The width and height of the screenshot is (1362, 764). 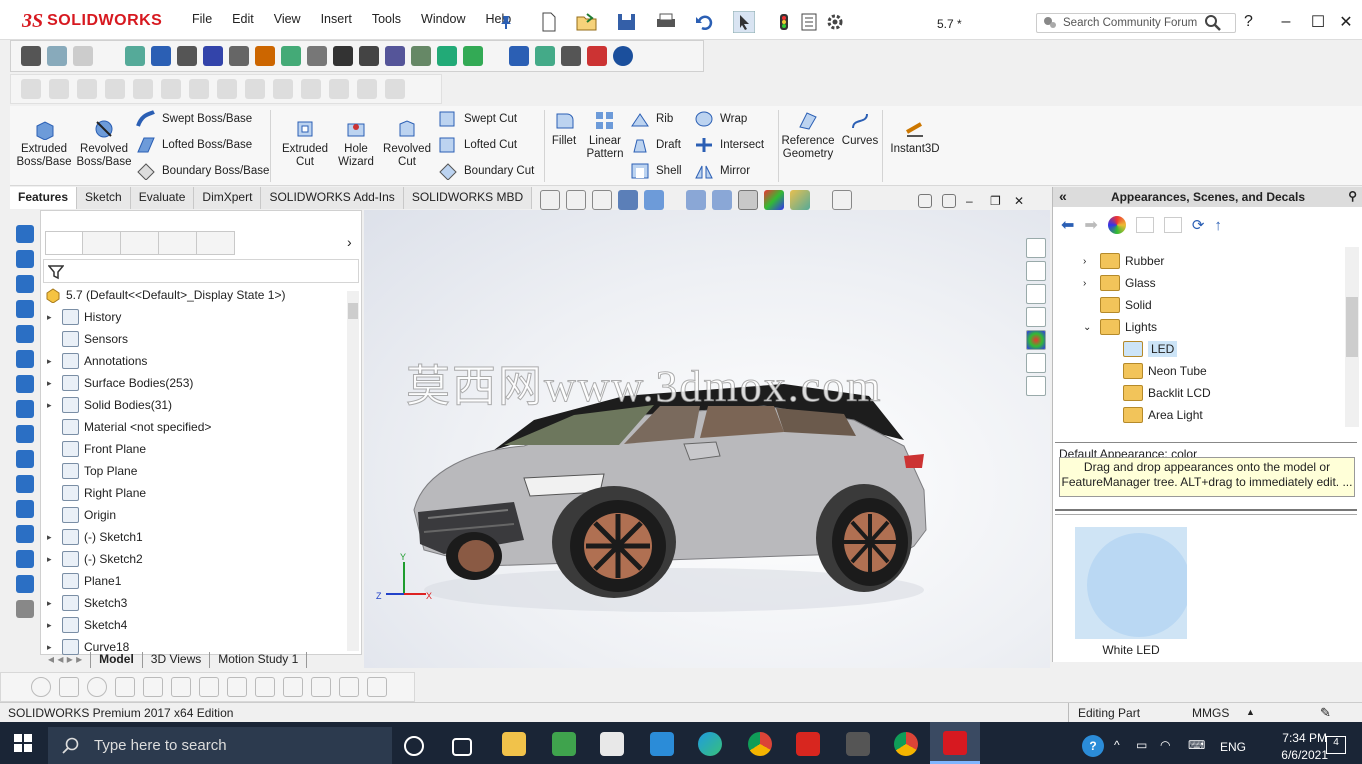 What do you see at coordinates (1131, 583) in the screenshot?
I see `white-led-thumbnail` at bounding box center [1131, 583].